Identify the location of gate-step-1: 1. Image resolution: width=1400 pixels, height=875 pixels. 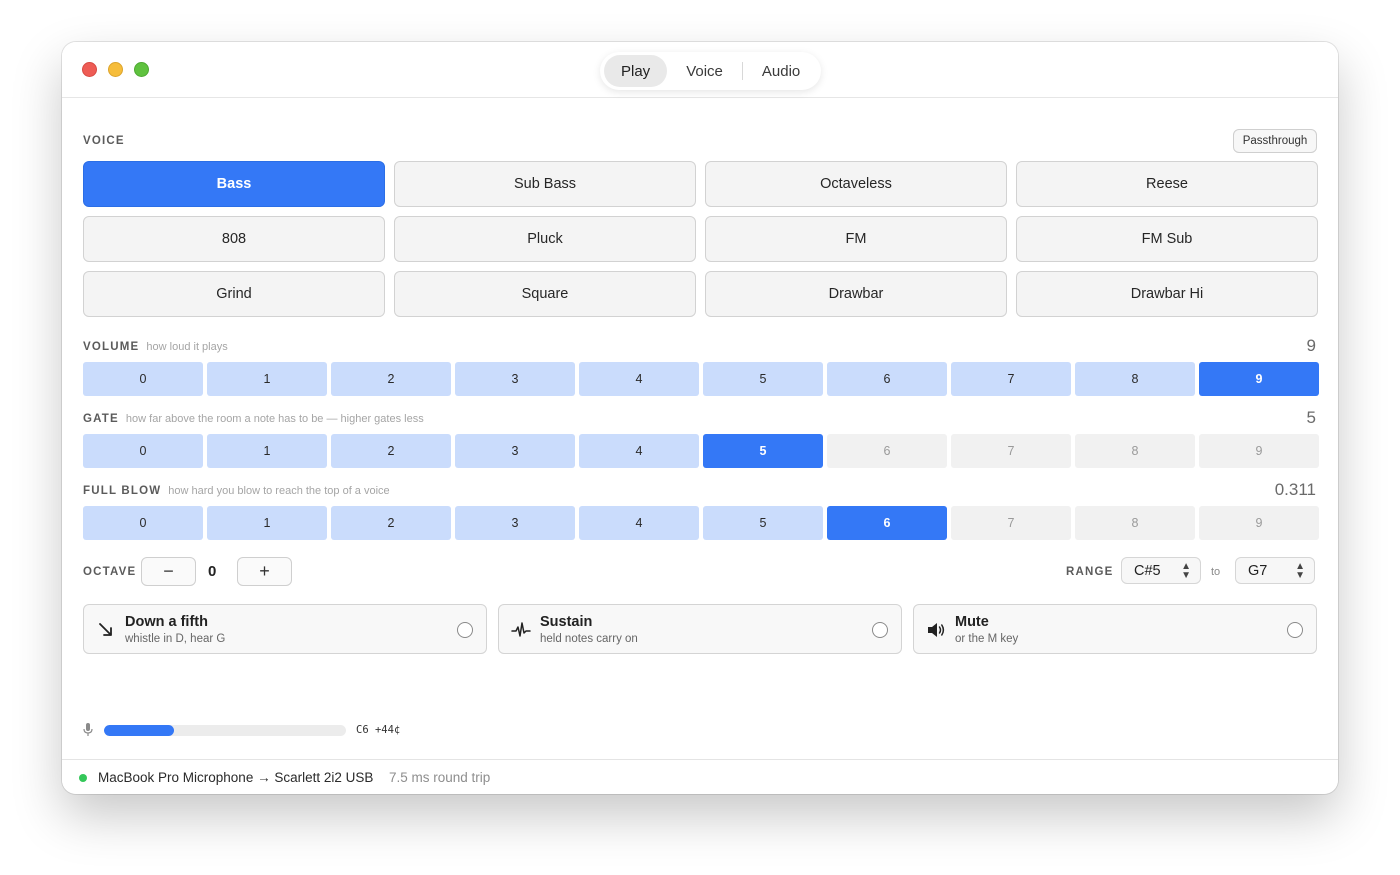
(267, 451).